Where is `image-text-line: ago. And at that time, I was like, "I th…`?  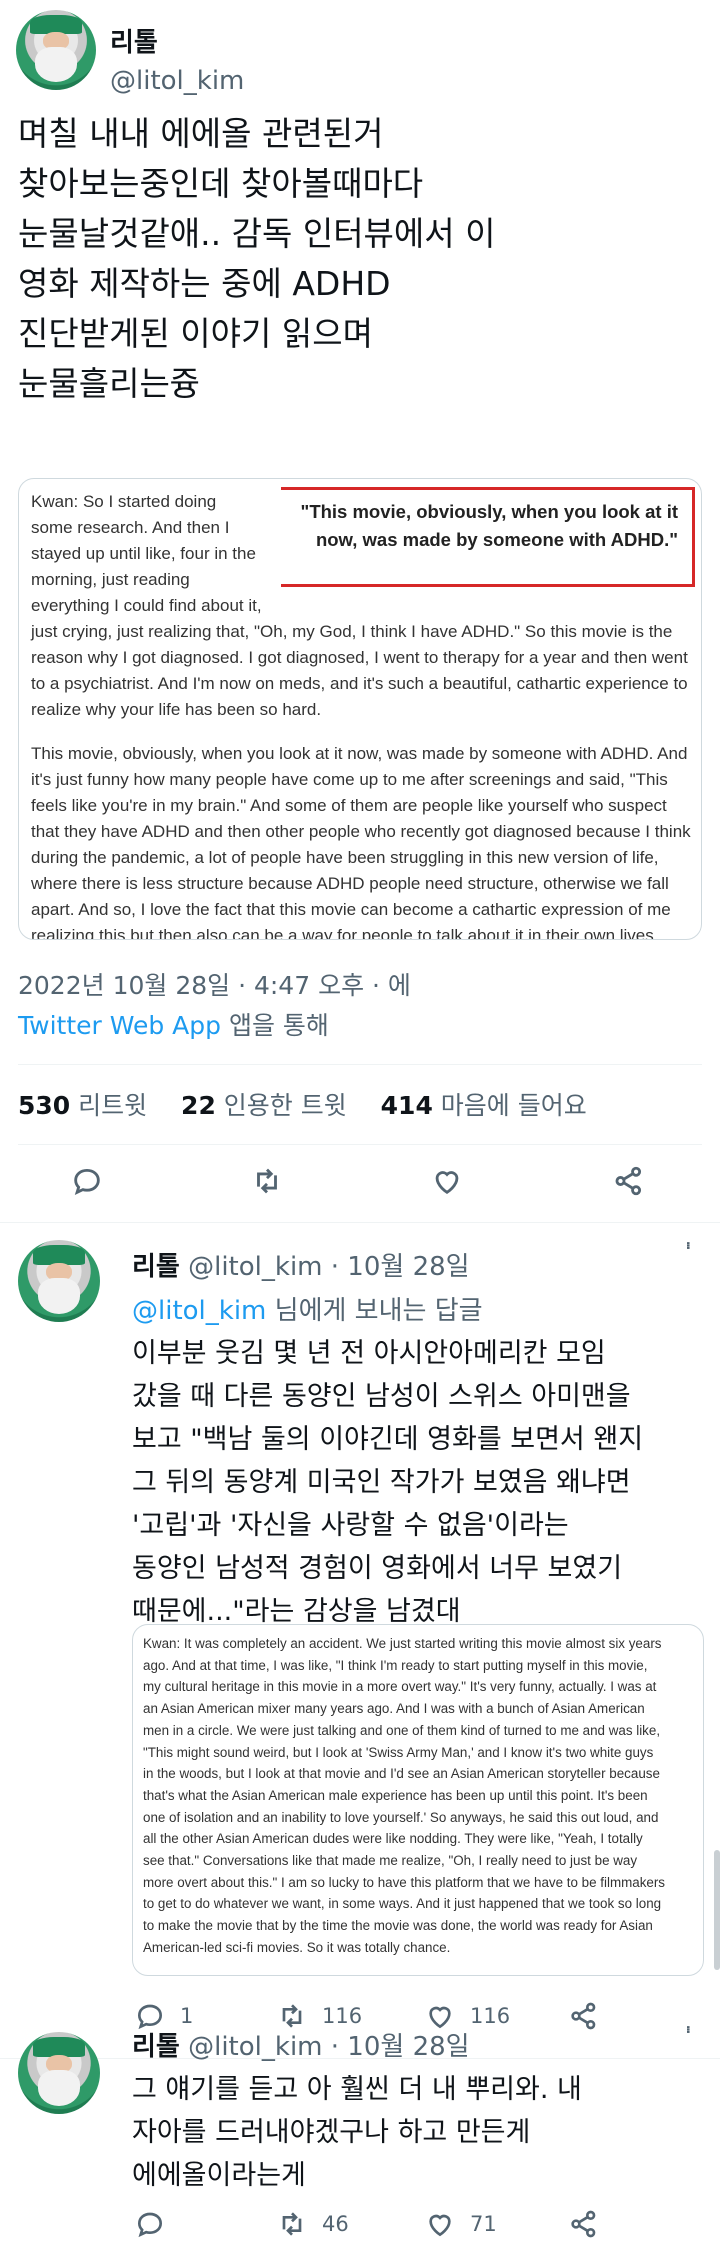 image-text-line: ago. And at that time, I was like, "I th… is located at coordinates (395, 1665).